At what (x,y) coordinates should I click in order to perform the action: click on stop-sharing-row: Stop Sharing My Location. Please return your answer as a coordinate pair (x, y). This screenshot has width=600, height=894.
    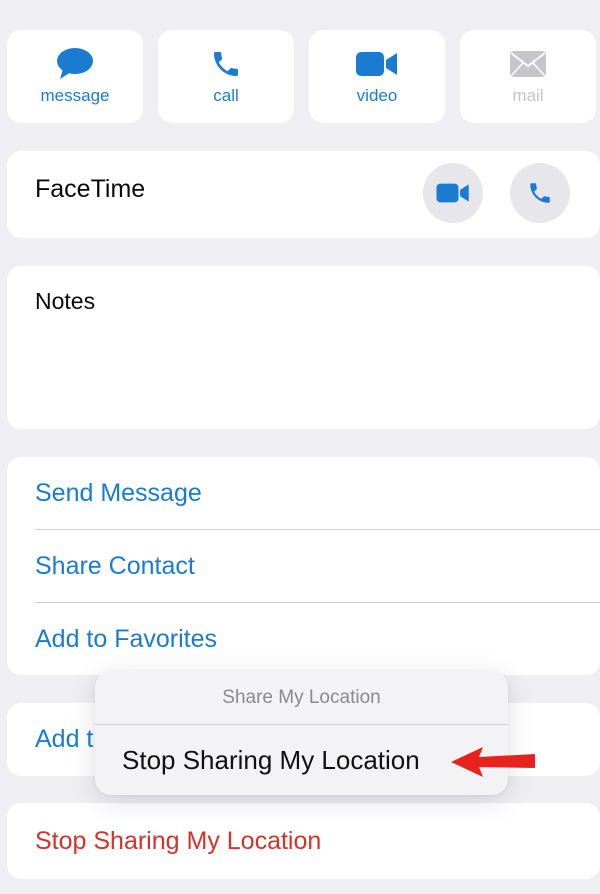
    Looking at the image, I should click on (178, 841).